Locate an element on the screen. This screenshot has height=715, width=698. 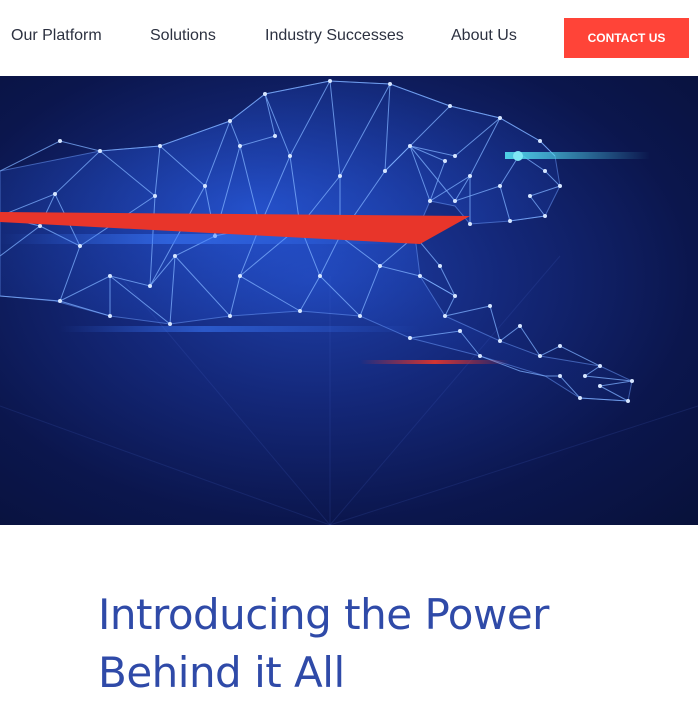
nav-industry-successes: Industry Successes is located at coordinates (334, 36).